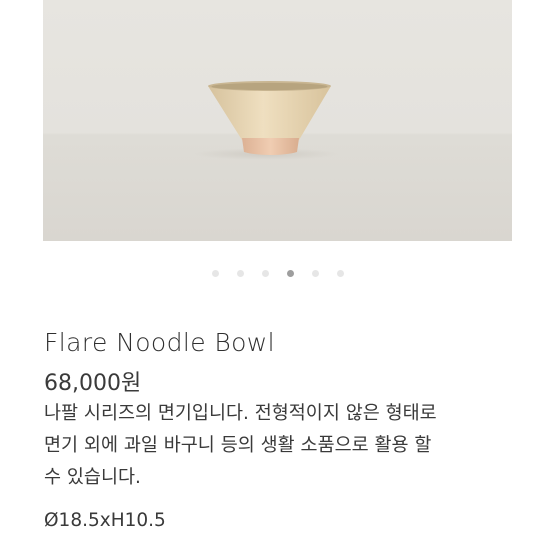  Describe the element at coordinates (93, 383) in the screenshot. I see `product-price: 68,000원` at that location.